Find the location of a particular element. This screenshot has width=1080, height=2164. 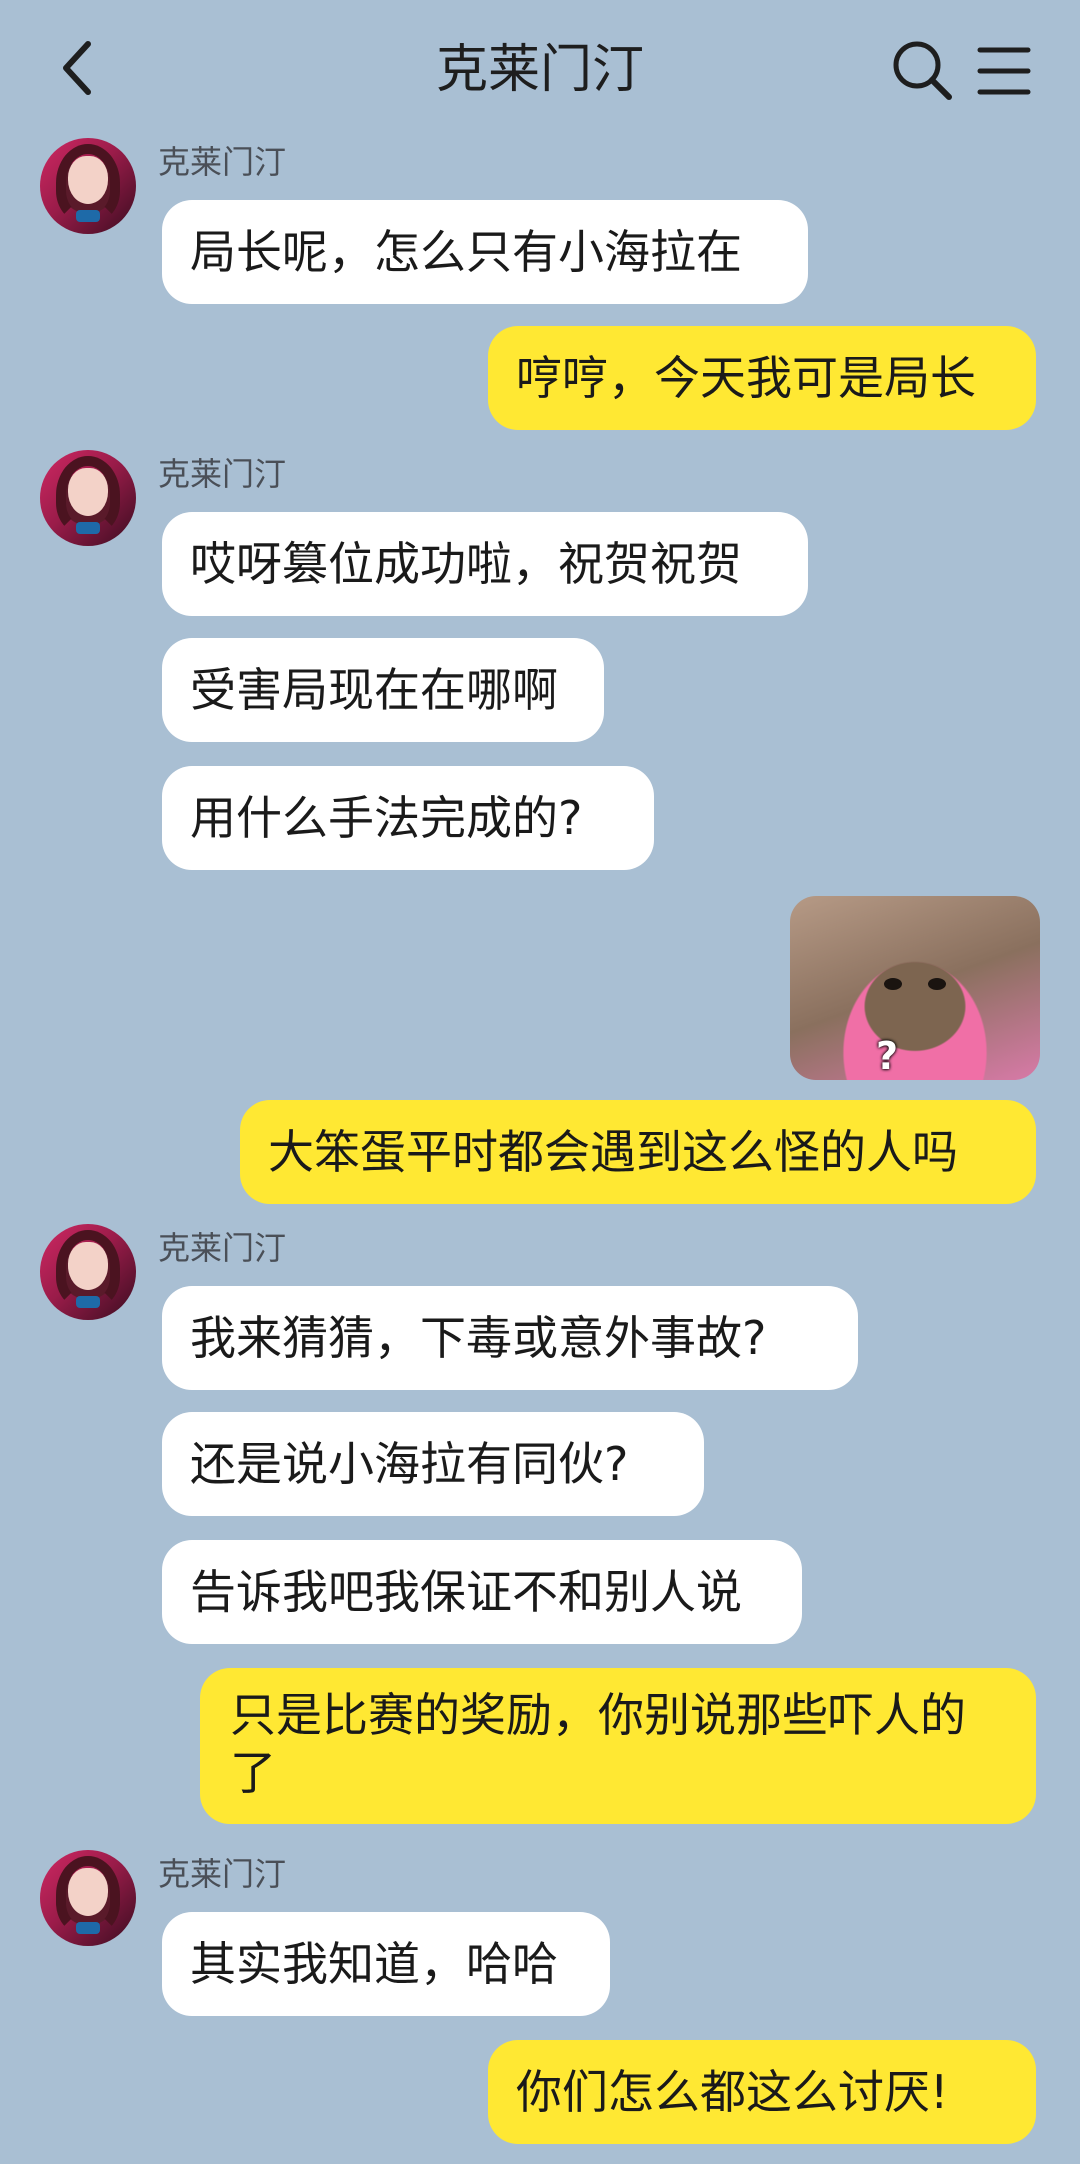

sticker-image-cat: ? is located at coordinates (915, 988).